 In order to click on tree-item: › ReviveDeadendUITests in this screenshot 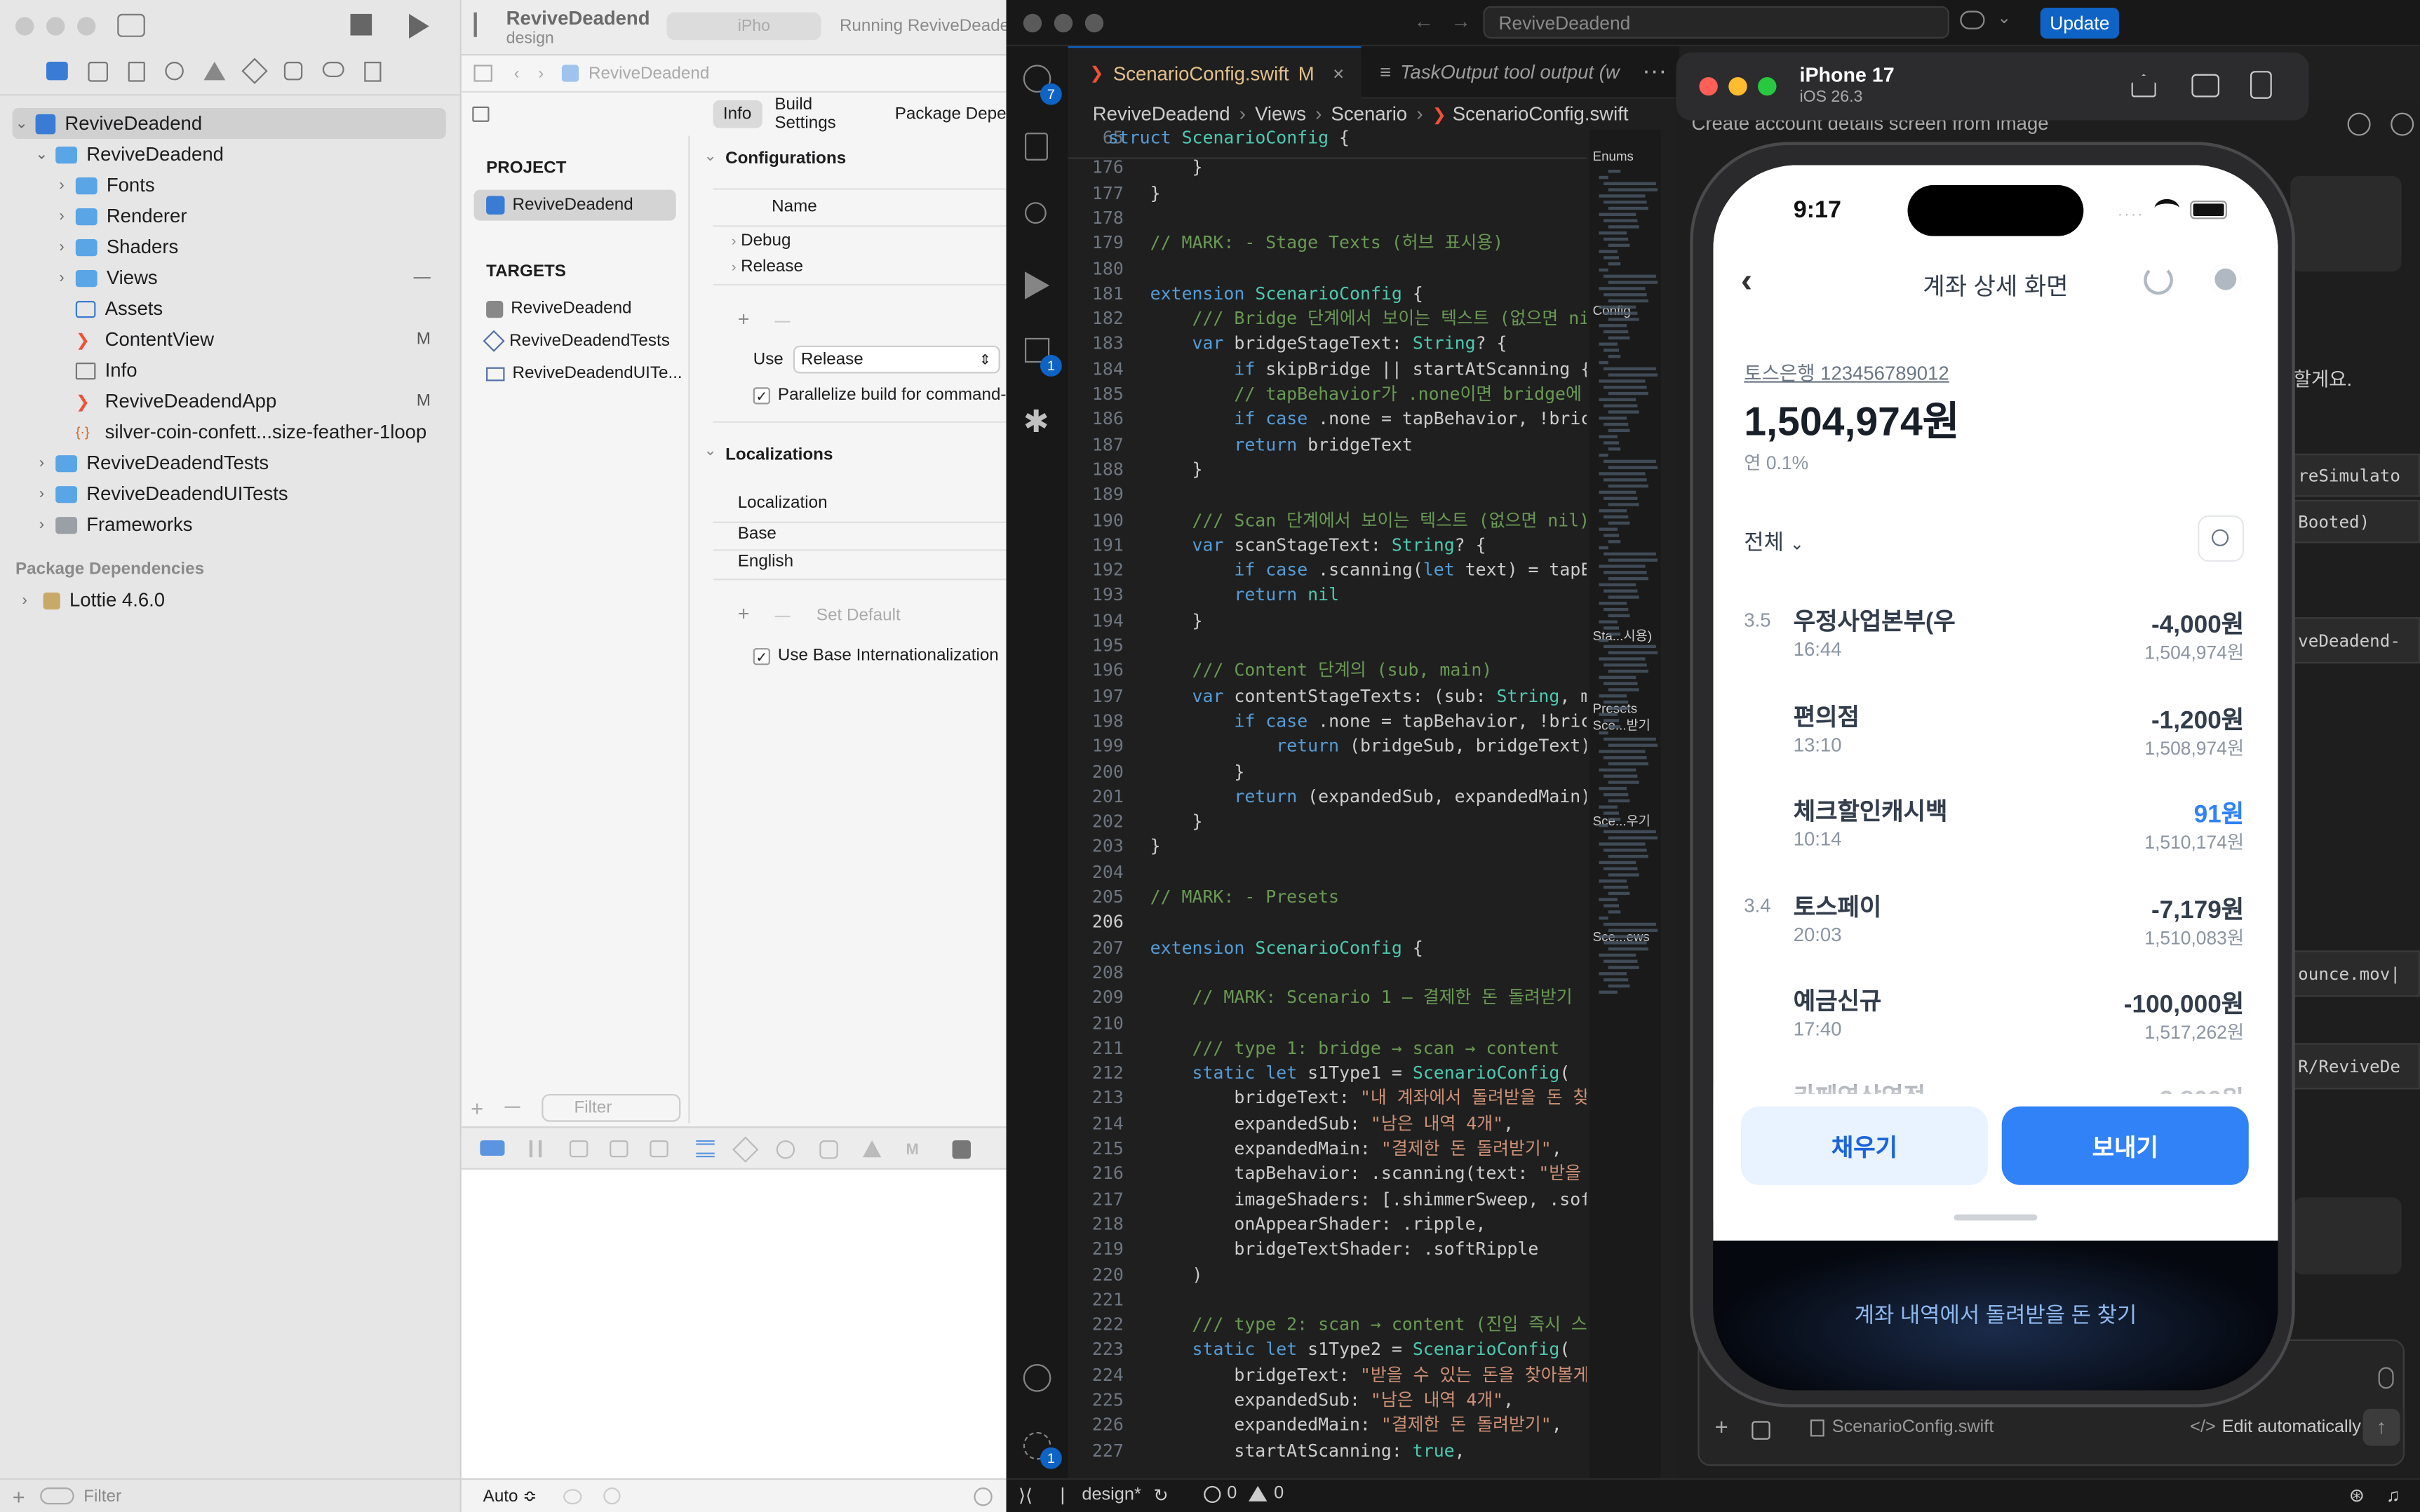, I will do `click(231, 493)`.